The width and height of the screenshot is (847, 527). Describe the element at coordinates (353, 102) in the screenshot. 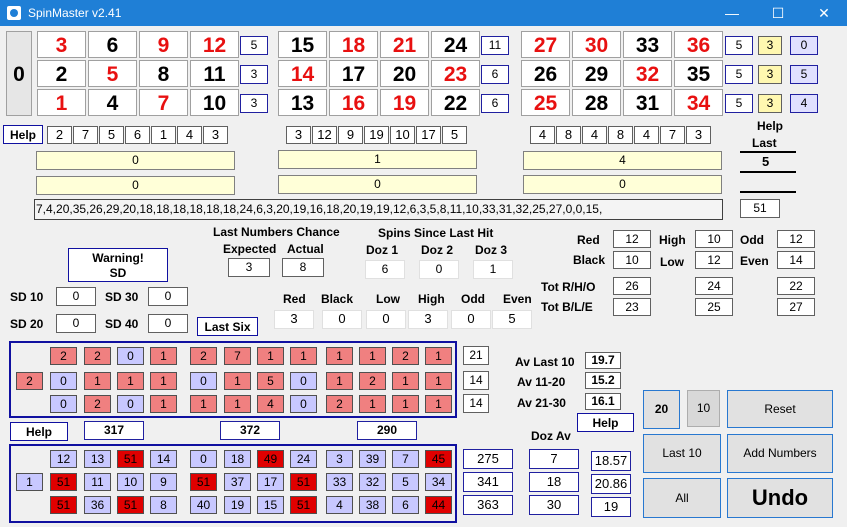

I see `number-cell: 16` at that location.